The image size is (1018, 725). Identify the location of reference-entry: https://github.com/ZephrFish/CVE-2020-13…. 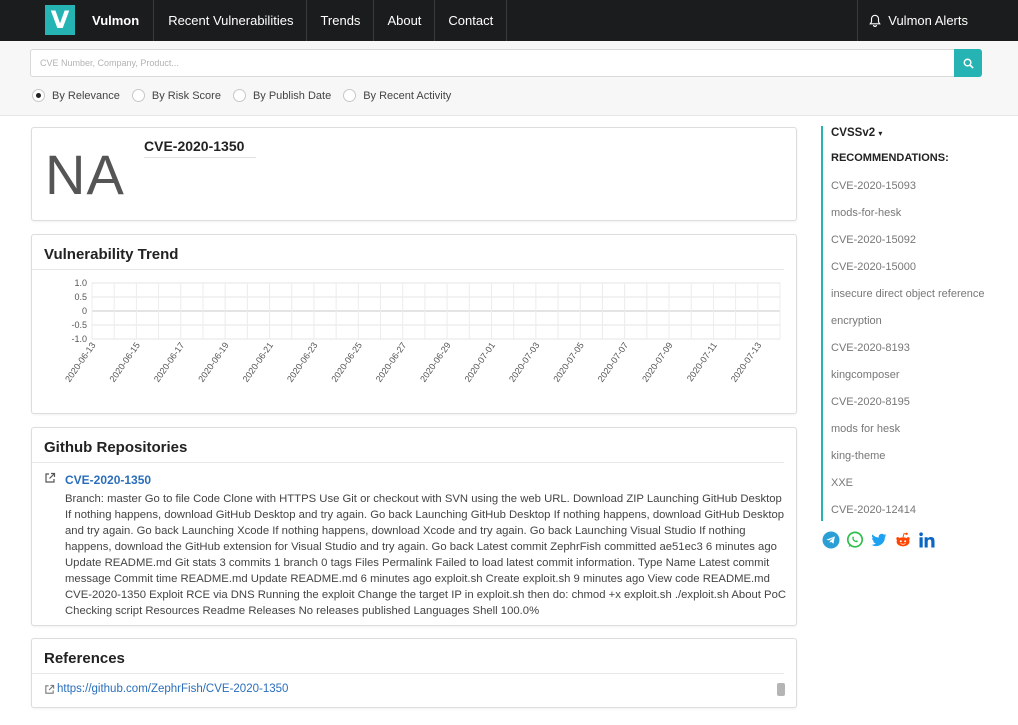
(166, 689).